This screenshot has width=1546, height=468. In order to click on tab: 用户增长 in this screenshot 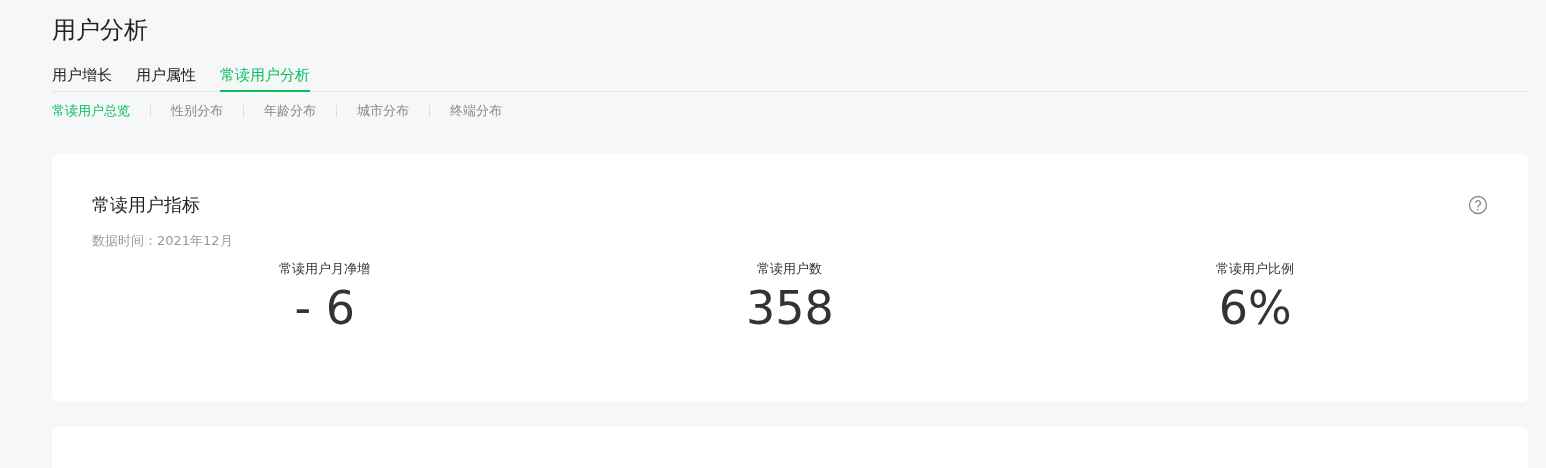, I will do `click(82, 78)`.